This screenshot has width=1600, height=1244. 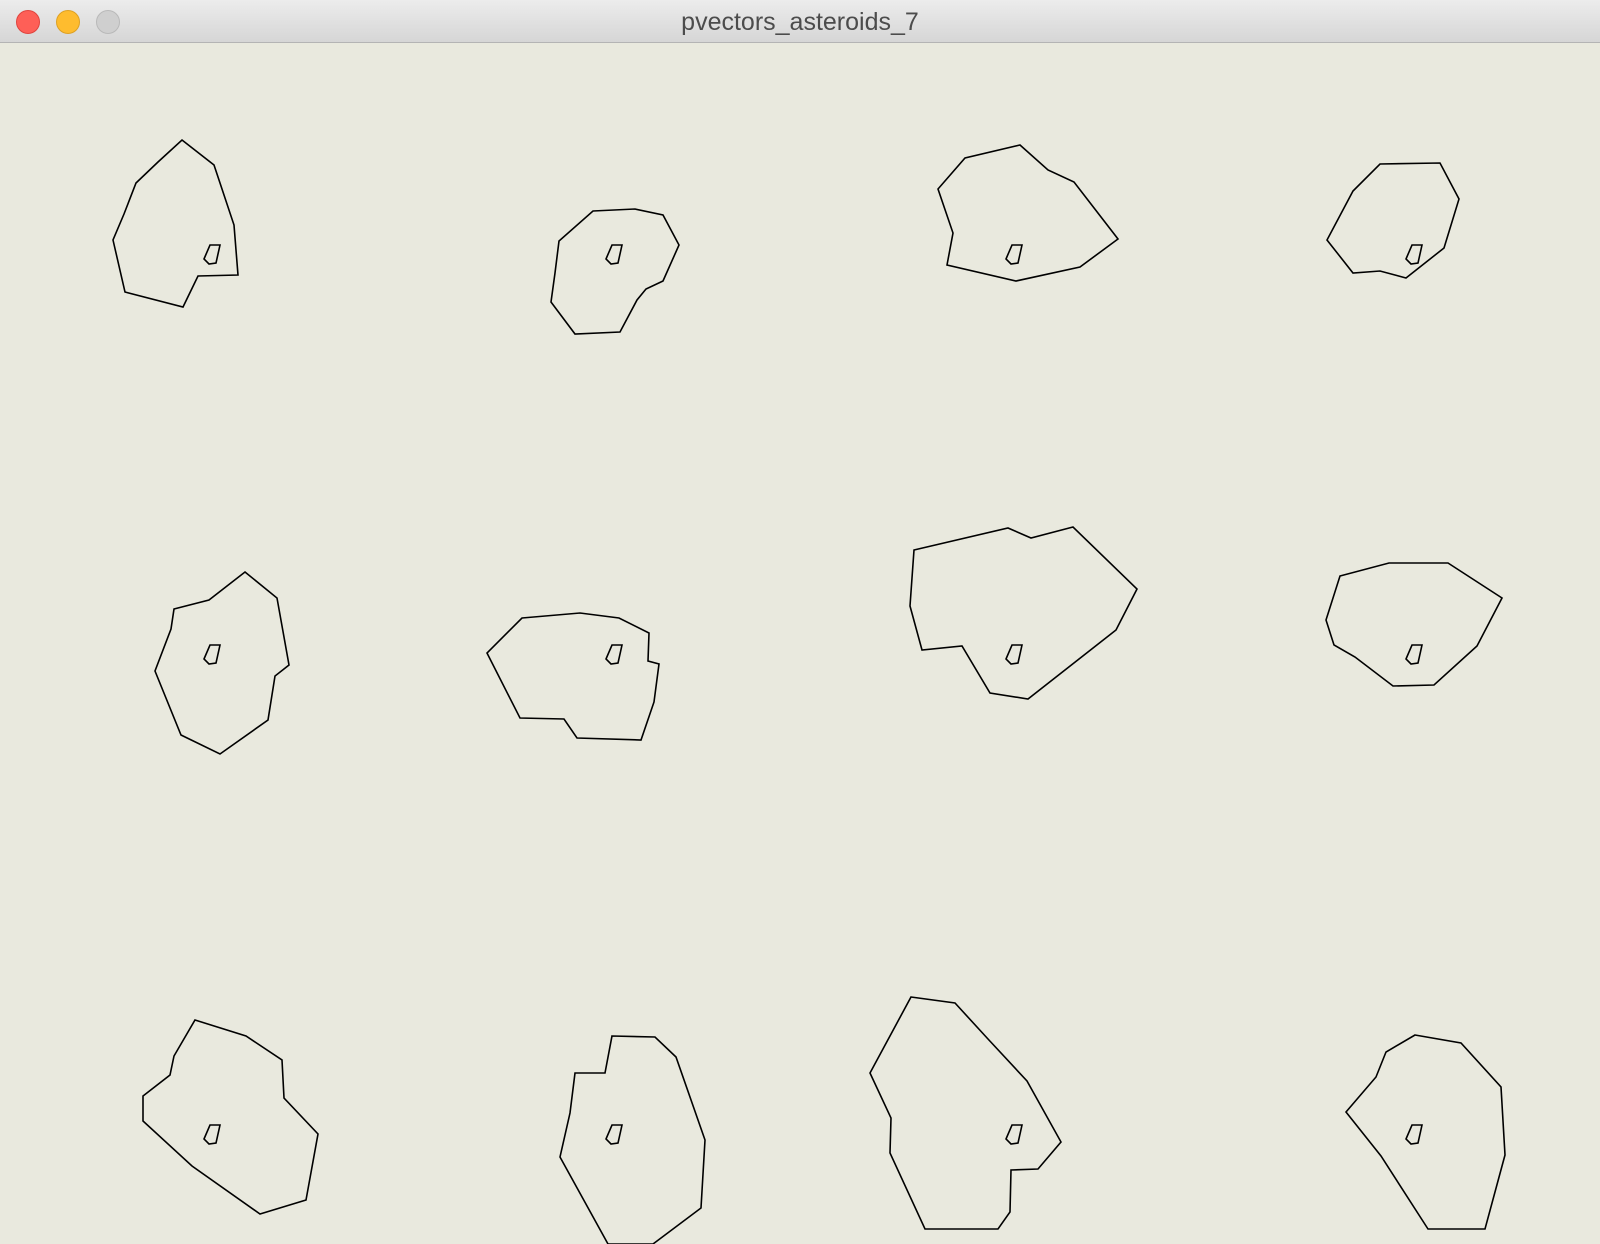 I want to click on title-bar: pvectors_asteroids_7, so click(x=800, y=21).